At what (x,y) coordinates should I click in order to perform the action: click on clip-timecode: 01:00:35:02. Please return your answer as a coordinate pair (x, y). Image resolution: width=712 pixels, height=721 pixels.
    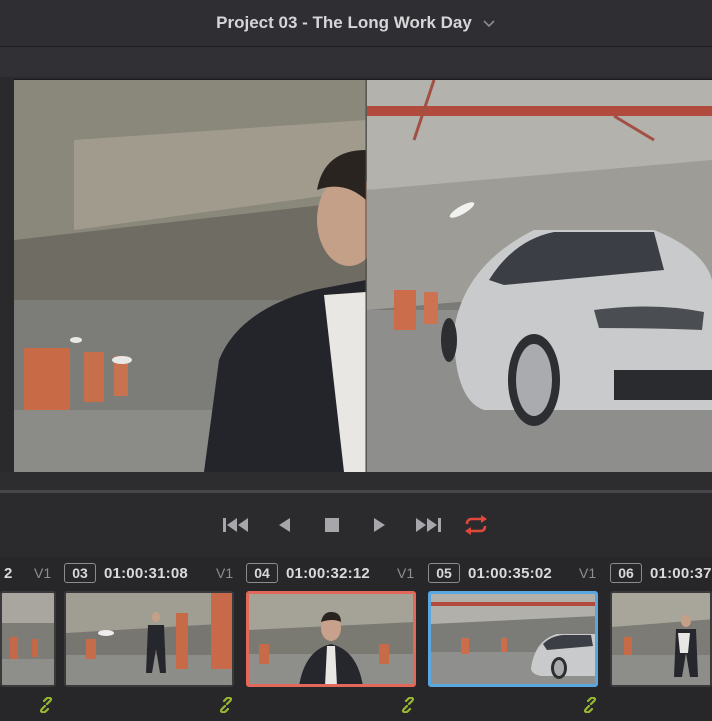
    Looking at the image, I should click on (510, 573).